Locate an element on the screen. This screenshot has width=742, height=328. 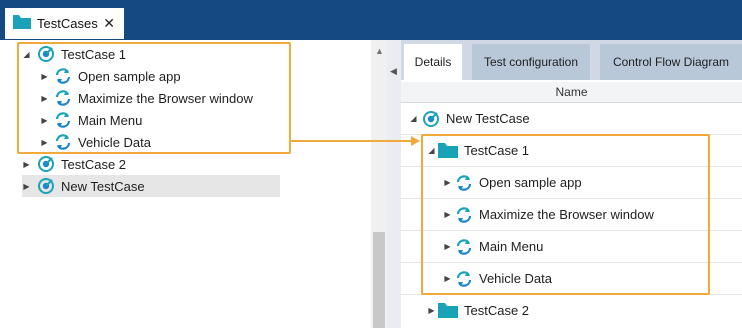
panel-splitter: ◀ is located at coordinates (394, 184).